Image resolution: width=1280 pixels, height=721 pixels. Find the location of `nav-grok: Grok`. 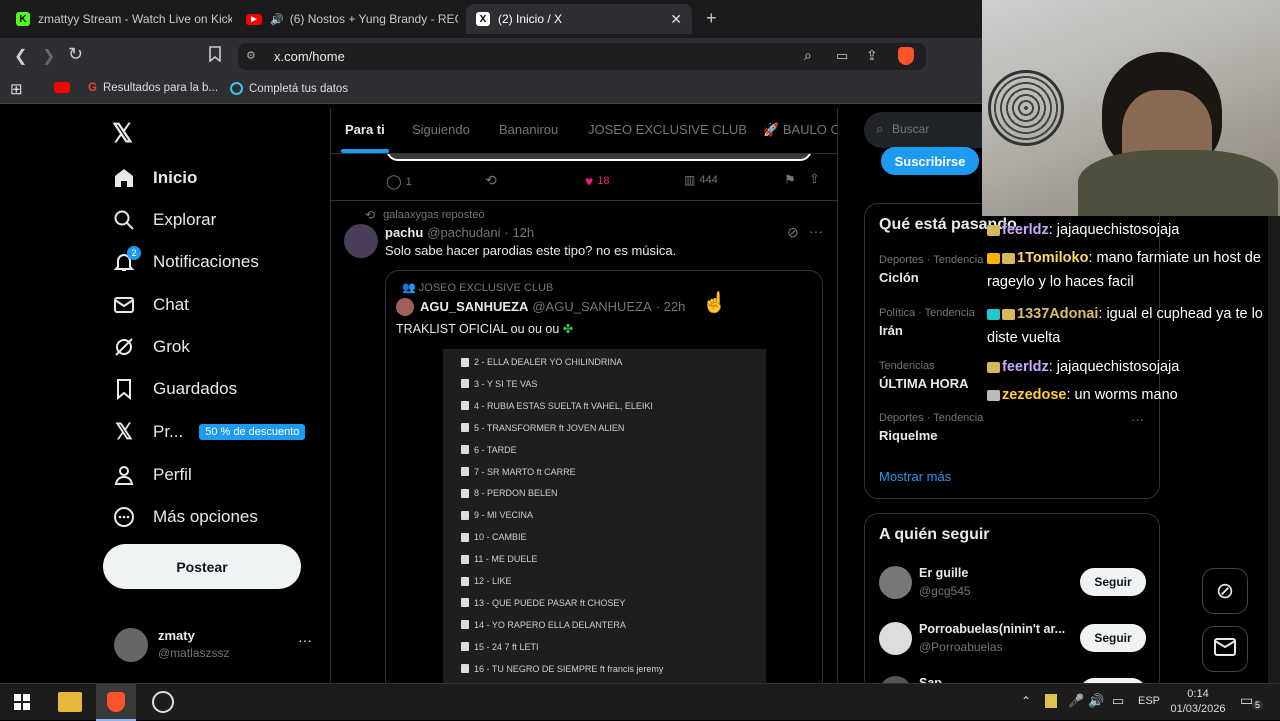

nav-grok: Grok is located at coordinates (151, 347).